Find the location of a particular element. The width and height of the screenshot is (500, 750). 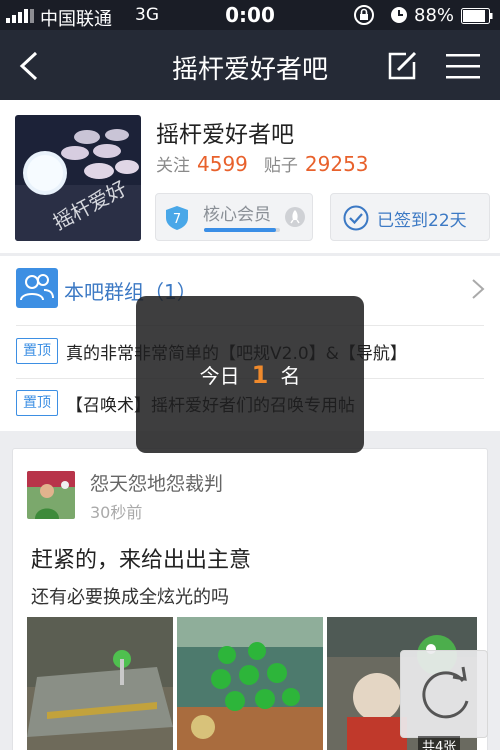

toast-suffix: 名 is located at coordinates (290, 376).